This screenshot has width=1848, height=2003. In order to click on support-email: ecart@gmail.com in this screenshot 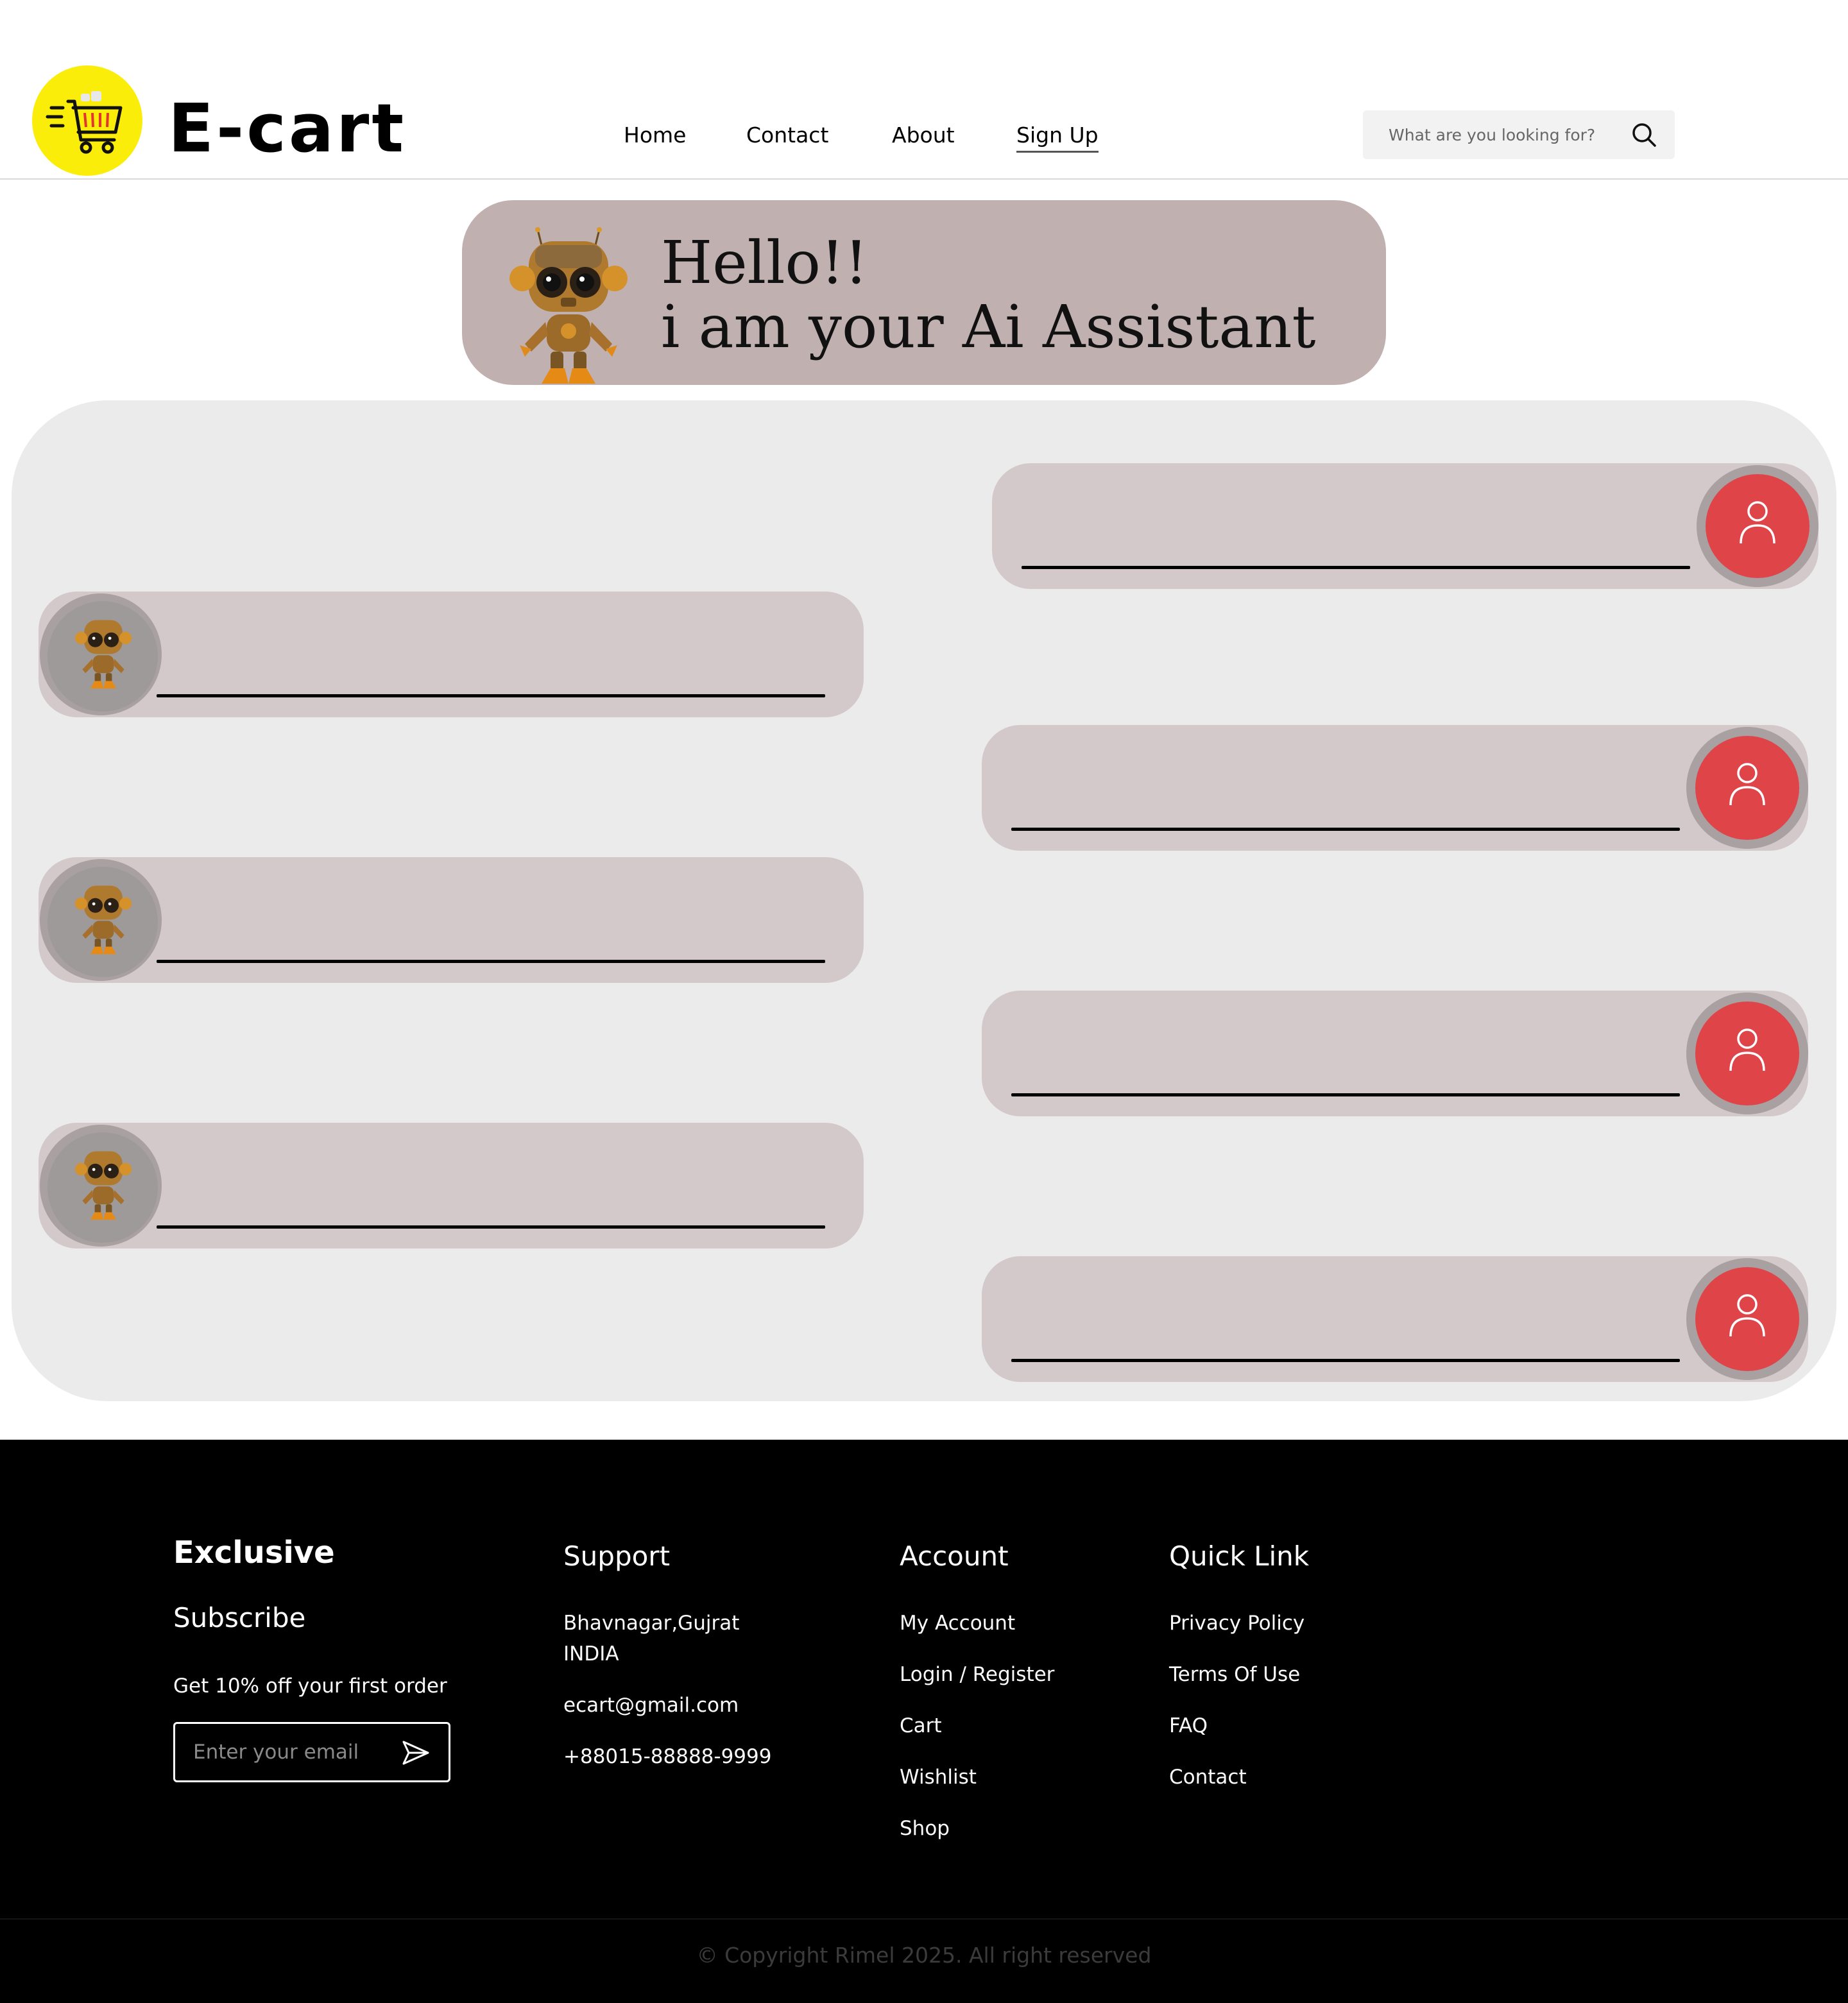, I will do `click(651, 1705)`.